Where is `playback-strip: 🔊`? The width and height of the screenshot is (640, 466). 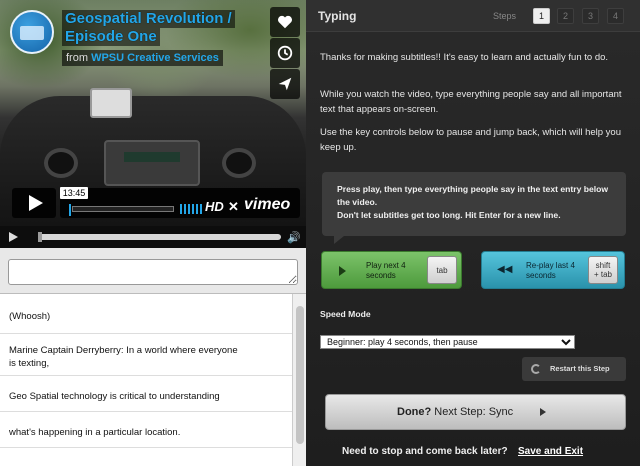 playback-strip: 🔊 is located at coordinates (153, 237).